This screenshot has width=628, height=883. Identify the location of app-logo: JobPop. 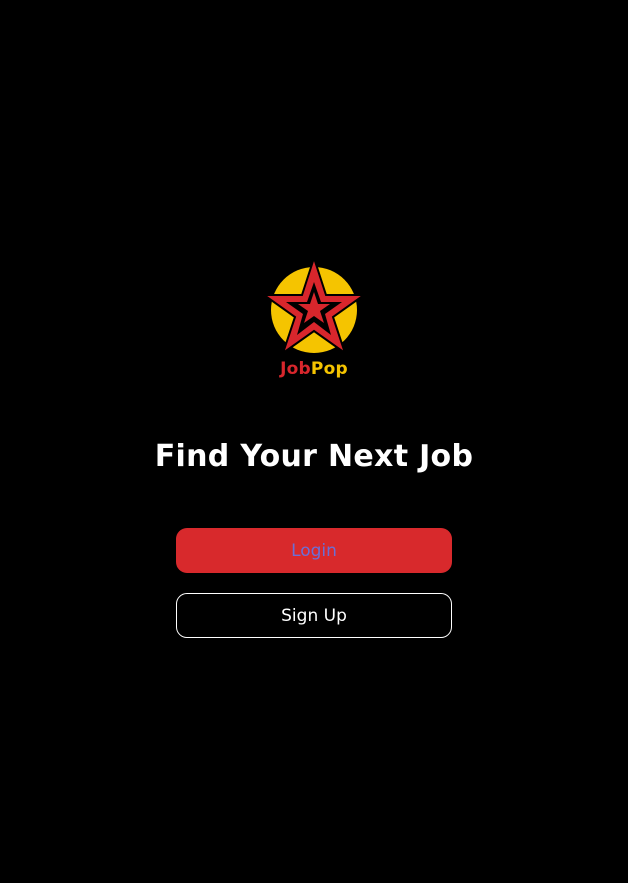
(314, 318).